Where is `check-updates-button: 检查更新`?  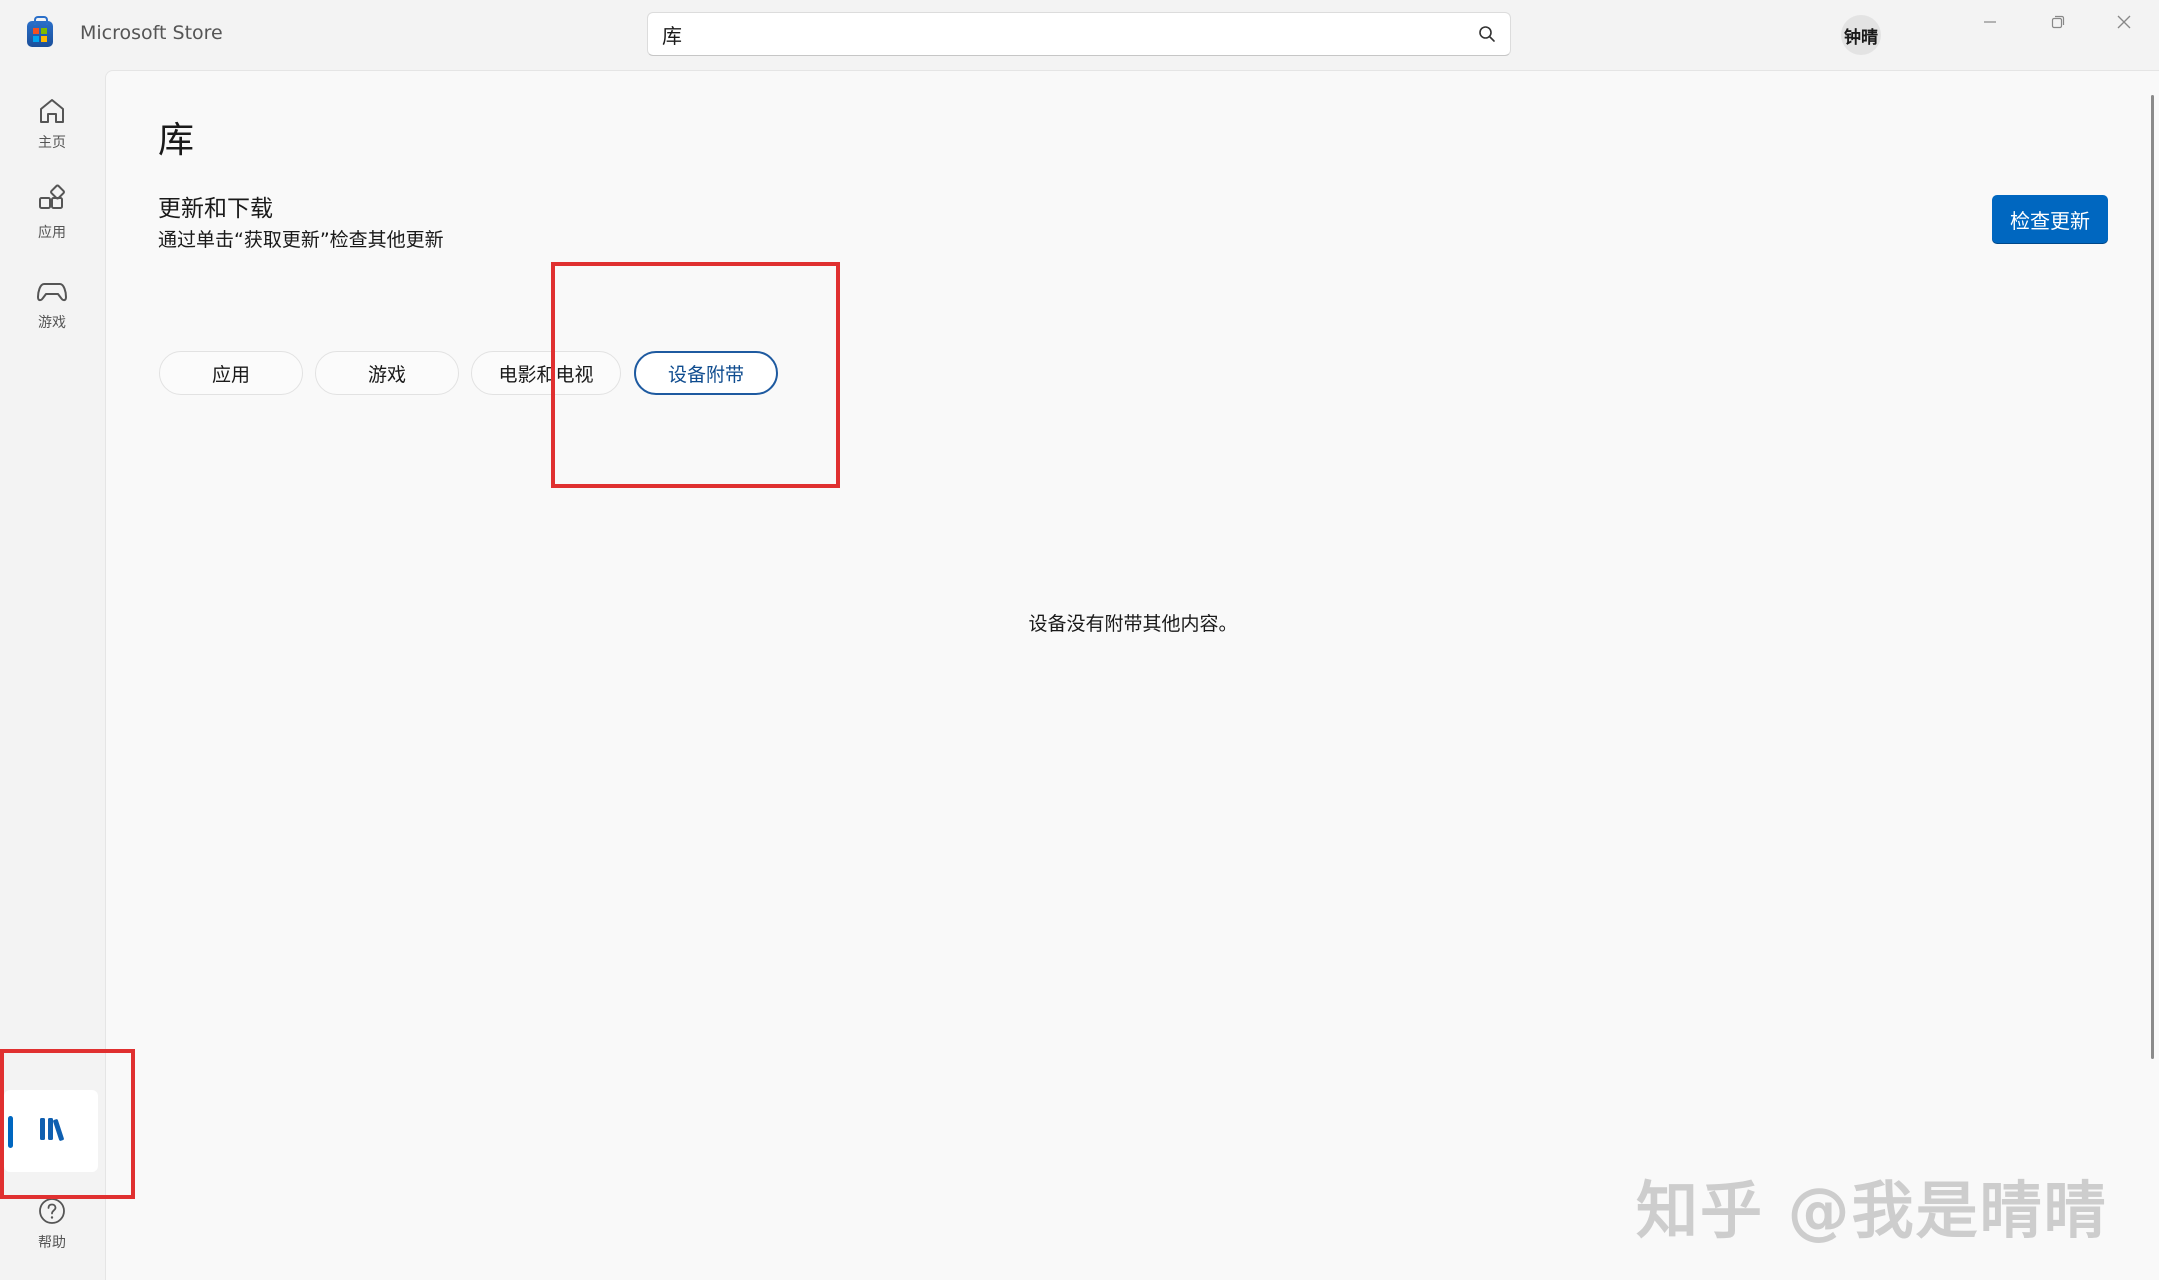 check-updates-button: 检查更新 is located at coordinates (2050, 219).